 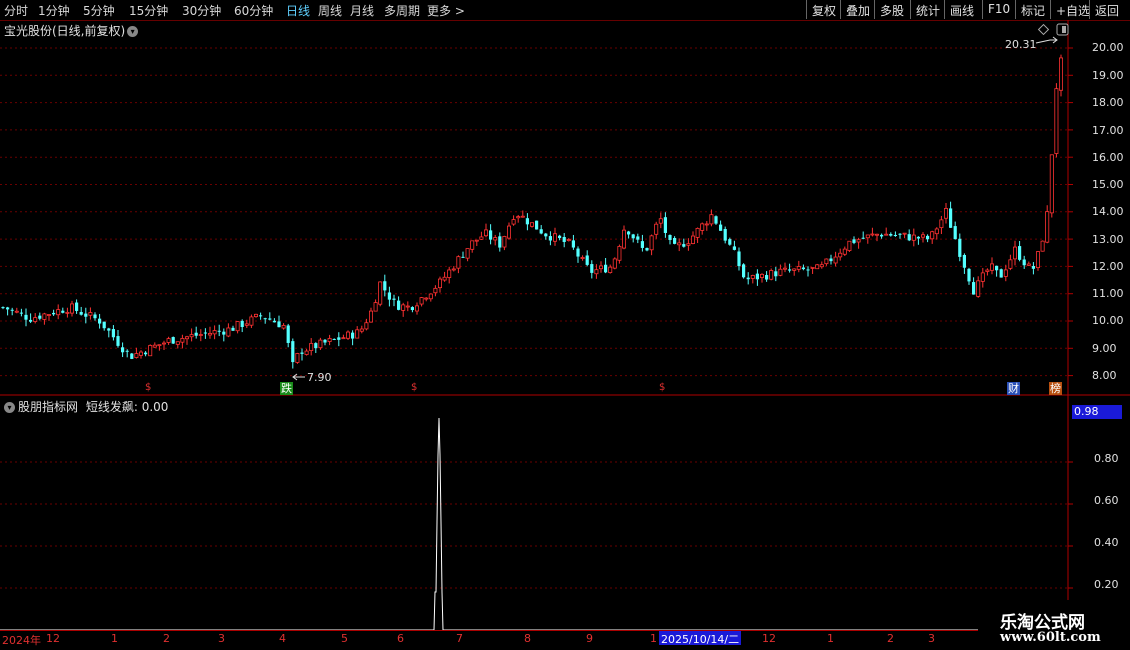 I want to click on indicator-name: 股朋指标网, so click(x=48, y=407).